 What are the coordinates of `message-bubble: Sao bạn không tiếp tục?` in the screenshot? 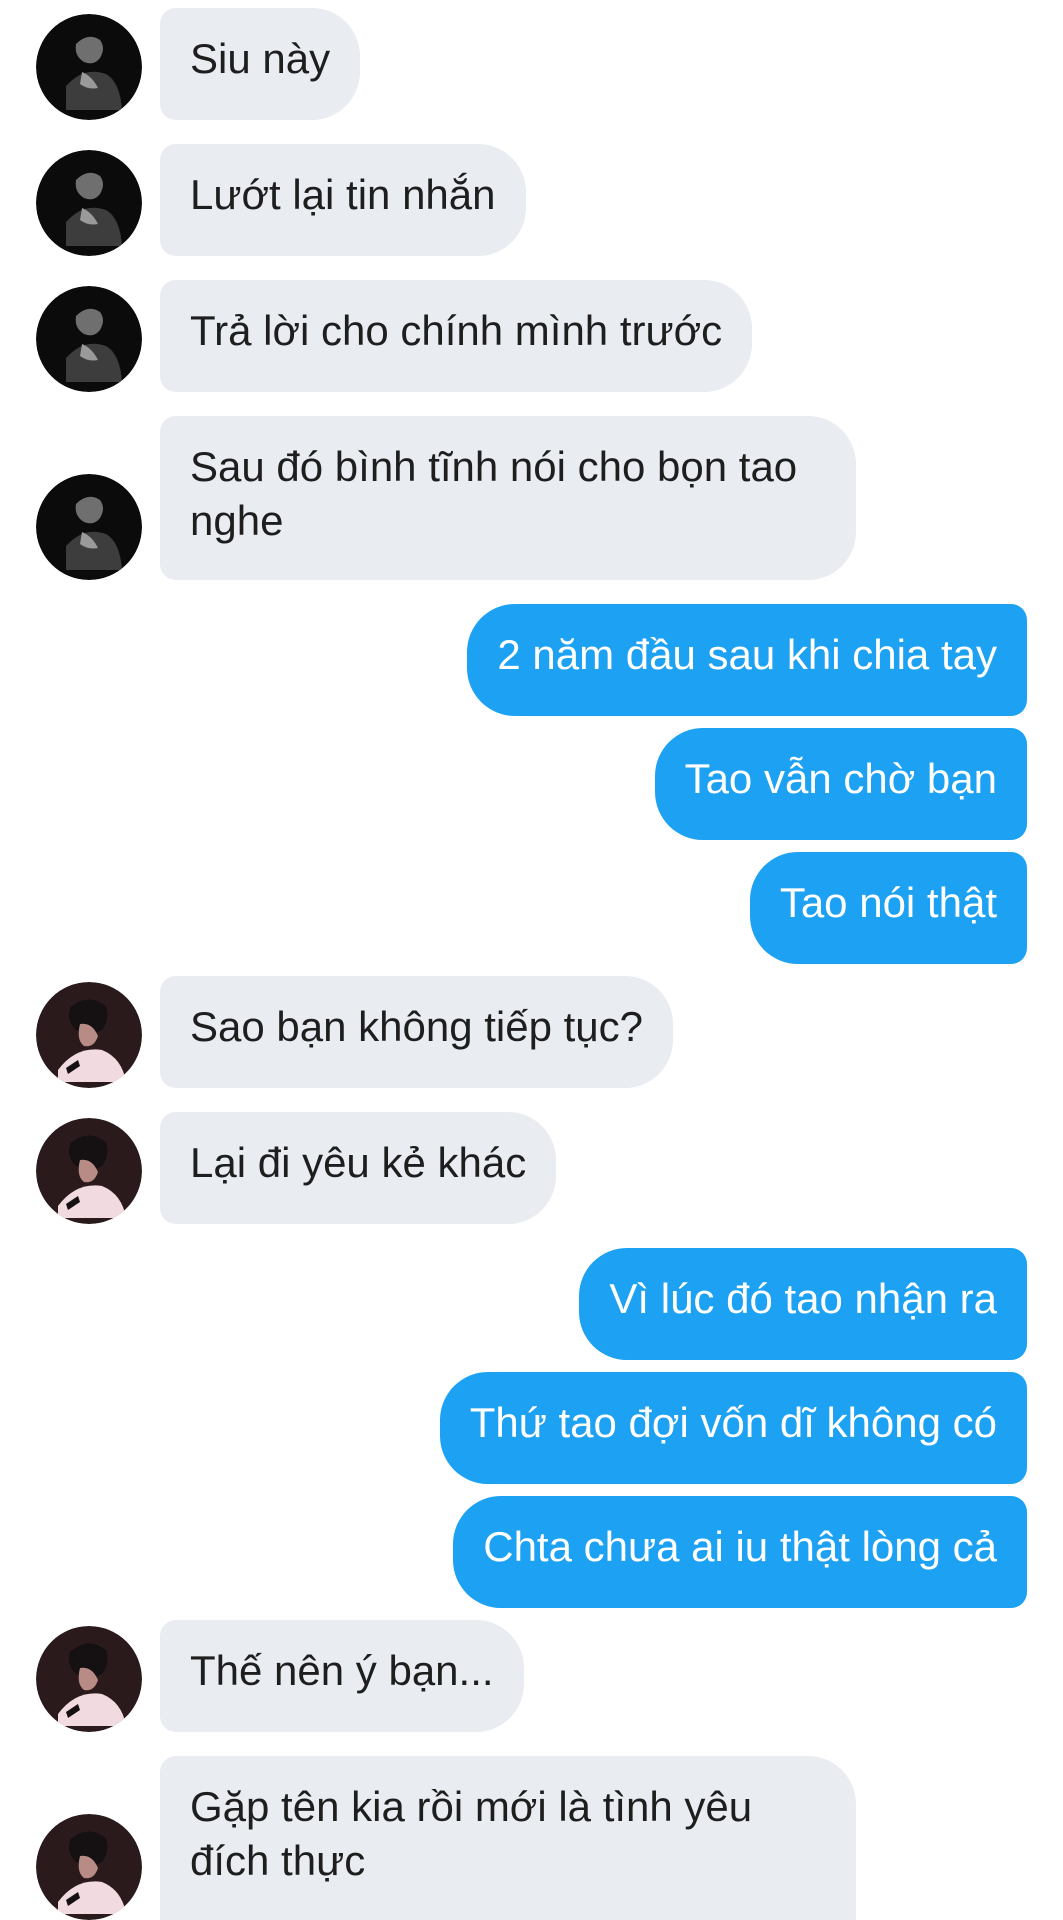 It's located at (417, 1032).